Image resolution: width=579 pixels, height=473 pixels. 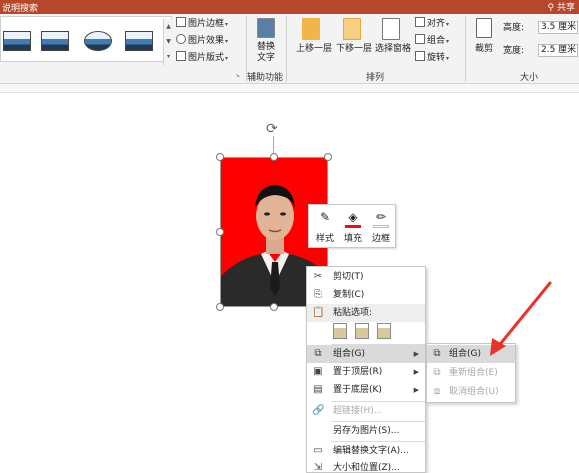 I want to click on fill-color-bar, so click(x=353, y=226).